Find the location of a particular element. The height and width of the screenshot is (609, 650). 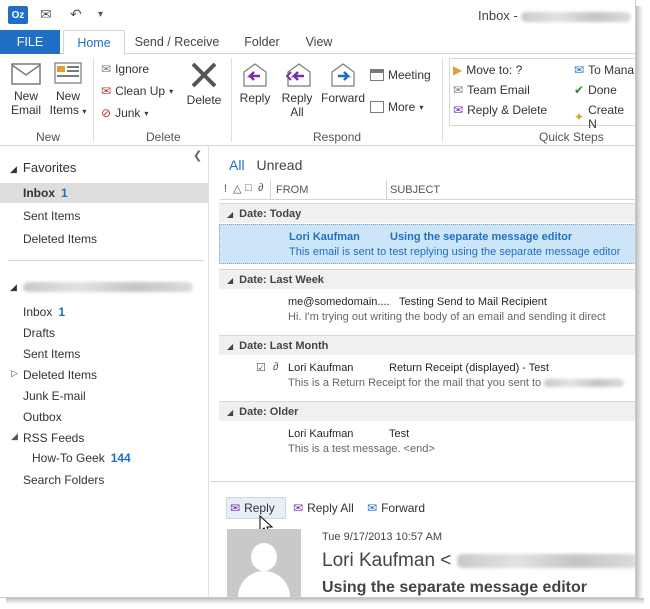

quick-step-create-new: ✦ Create N is located at coordinates (604, 117).